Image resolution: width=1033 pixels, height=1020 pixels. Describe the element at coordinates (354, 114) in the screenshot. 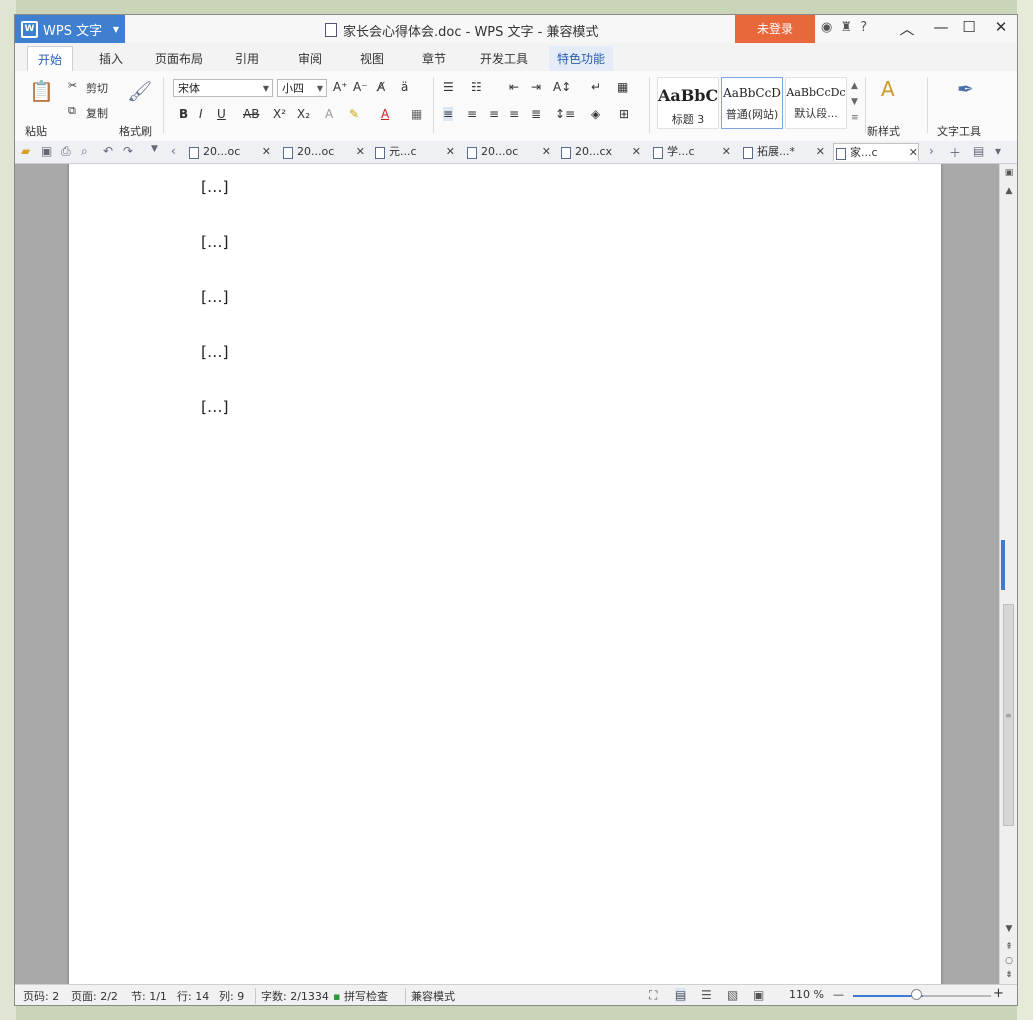

I see `highlight-icon: ✎` at that location.